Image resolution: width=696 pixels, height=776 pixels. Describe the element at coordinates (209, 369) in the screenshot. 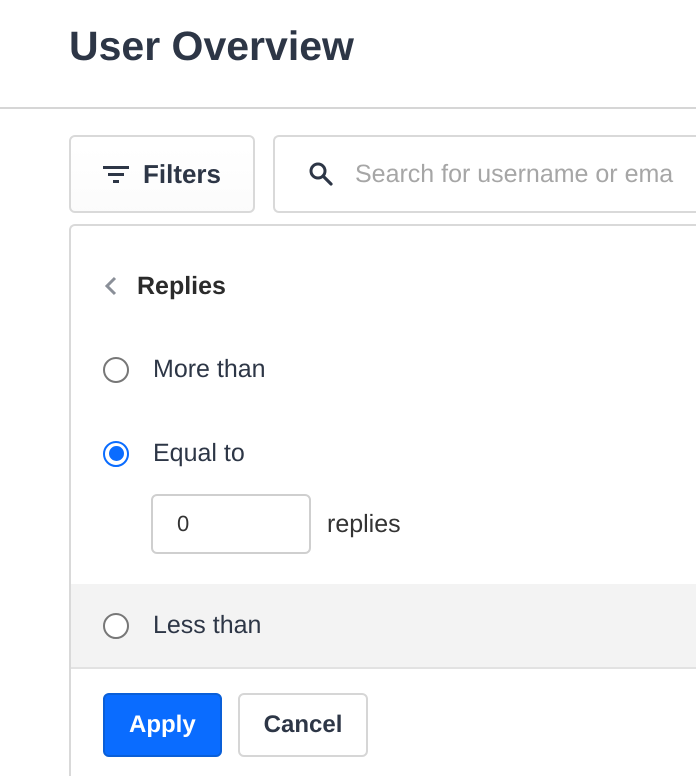

I see `option-label: More than` at that location.